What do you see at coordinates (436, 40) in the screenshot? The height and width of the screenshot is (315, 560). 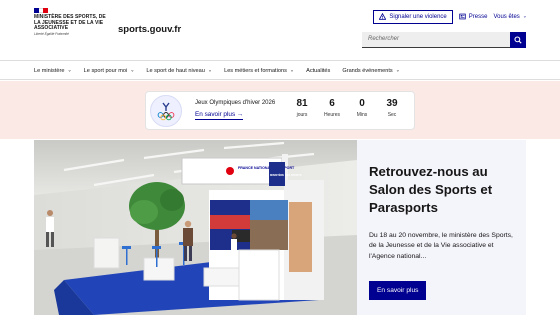 I see `search-input: Rechercher` at bounding box center [436, 40].